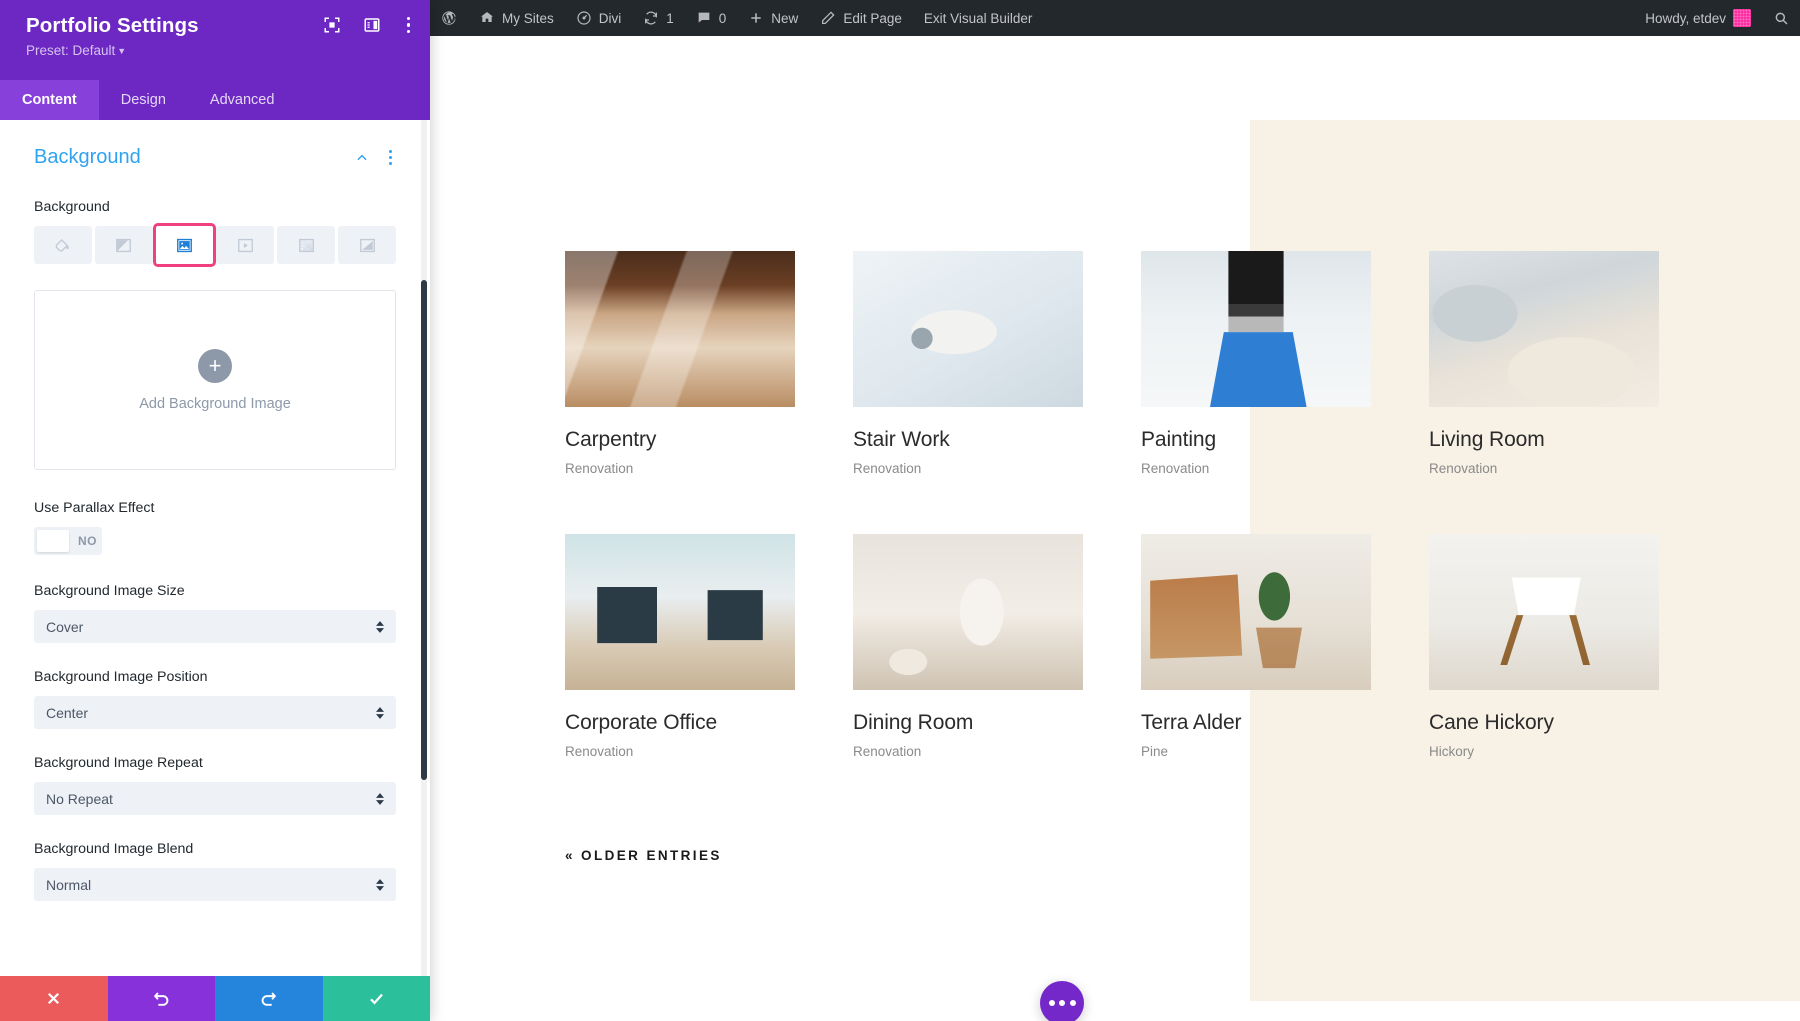  I want to click on background-type-color, so click(63, 245).